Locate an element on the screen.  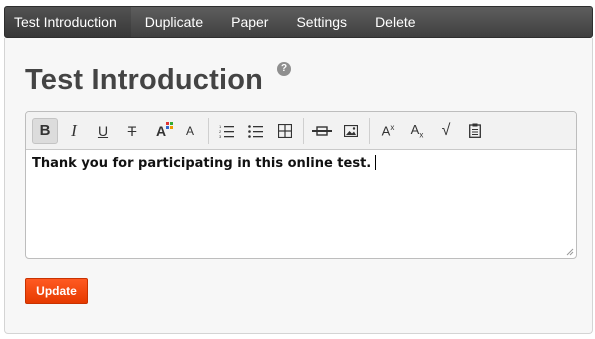
unordered-list-icon is located at coordinates (255, 131).